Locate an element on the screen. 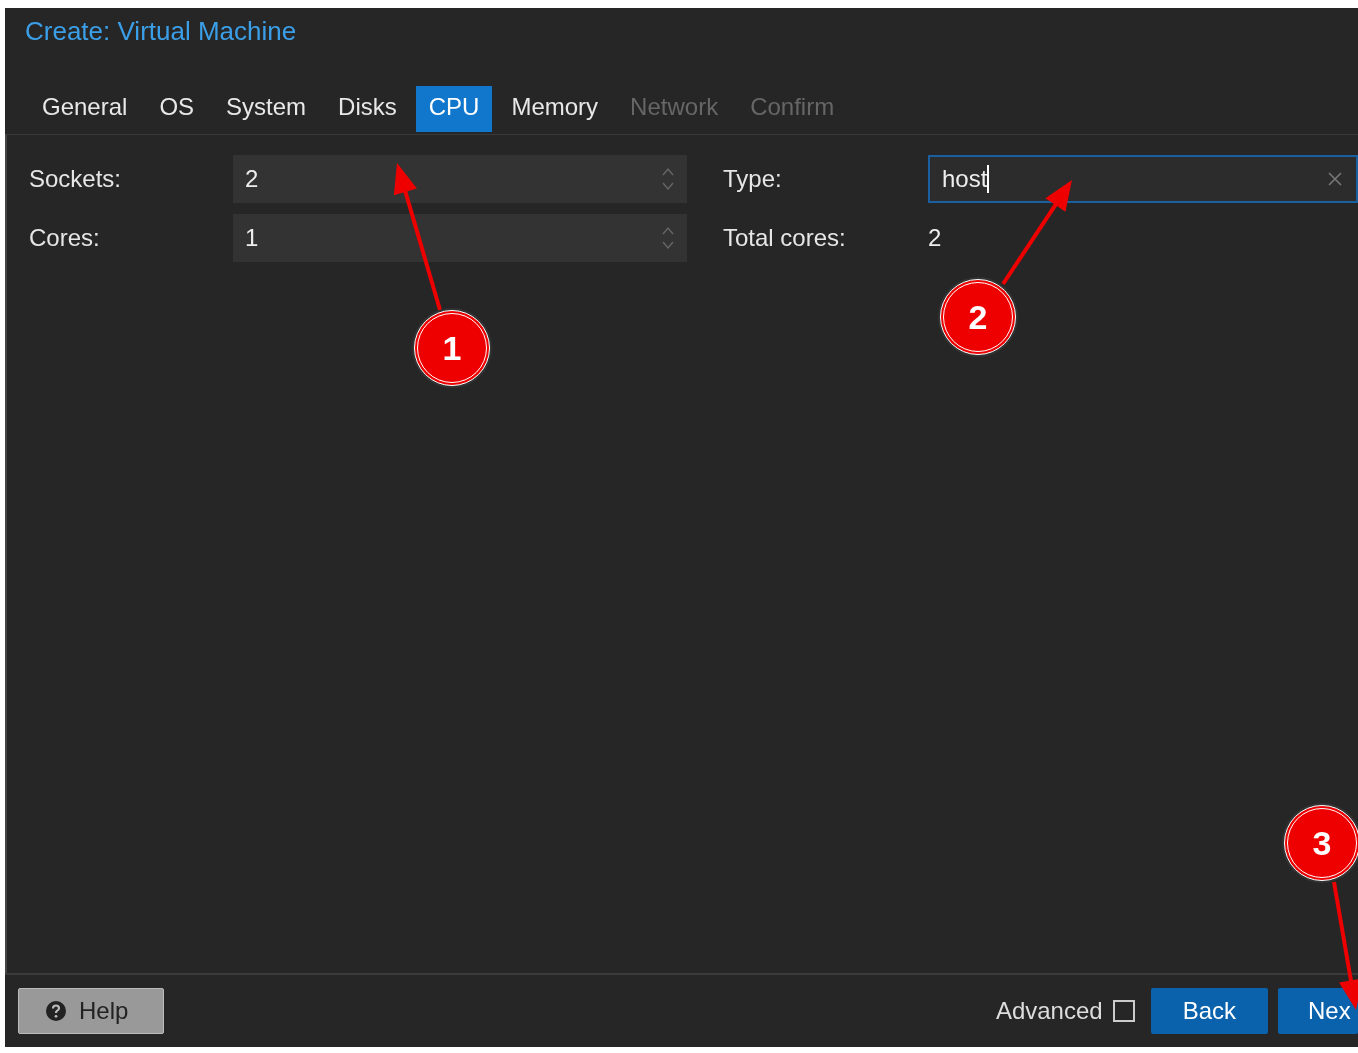  type-field: host is located at coordinates (1143, 179).